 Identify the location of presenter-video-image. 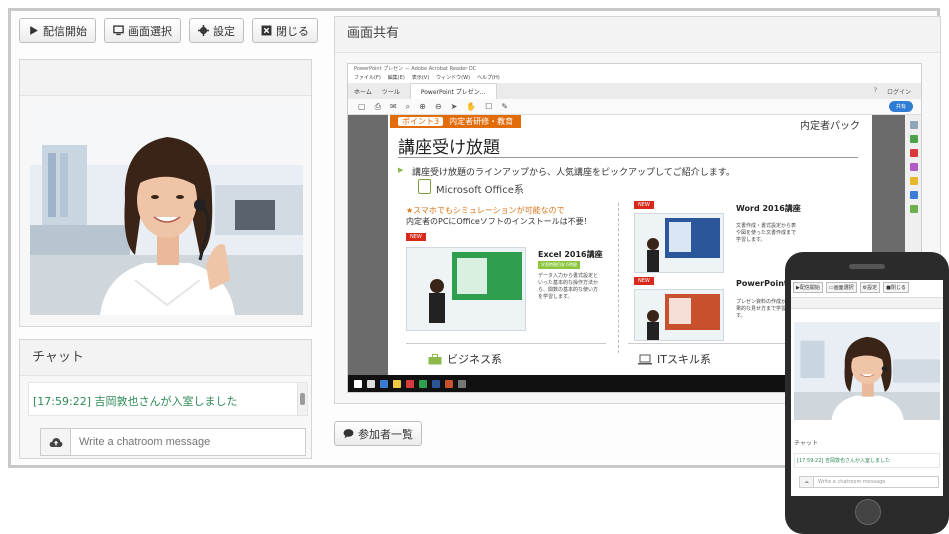
(166, 210).